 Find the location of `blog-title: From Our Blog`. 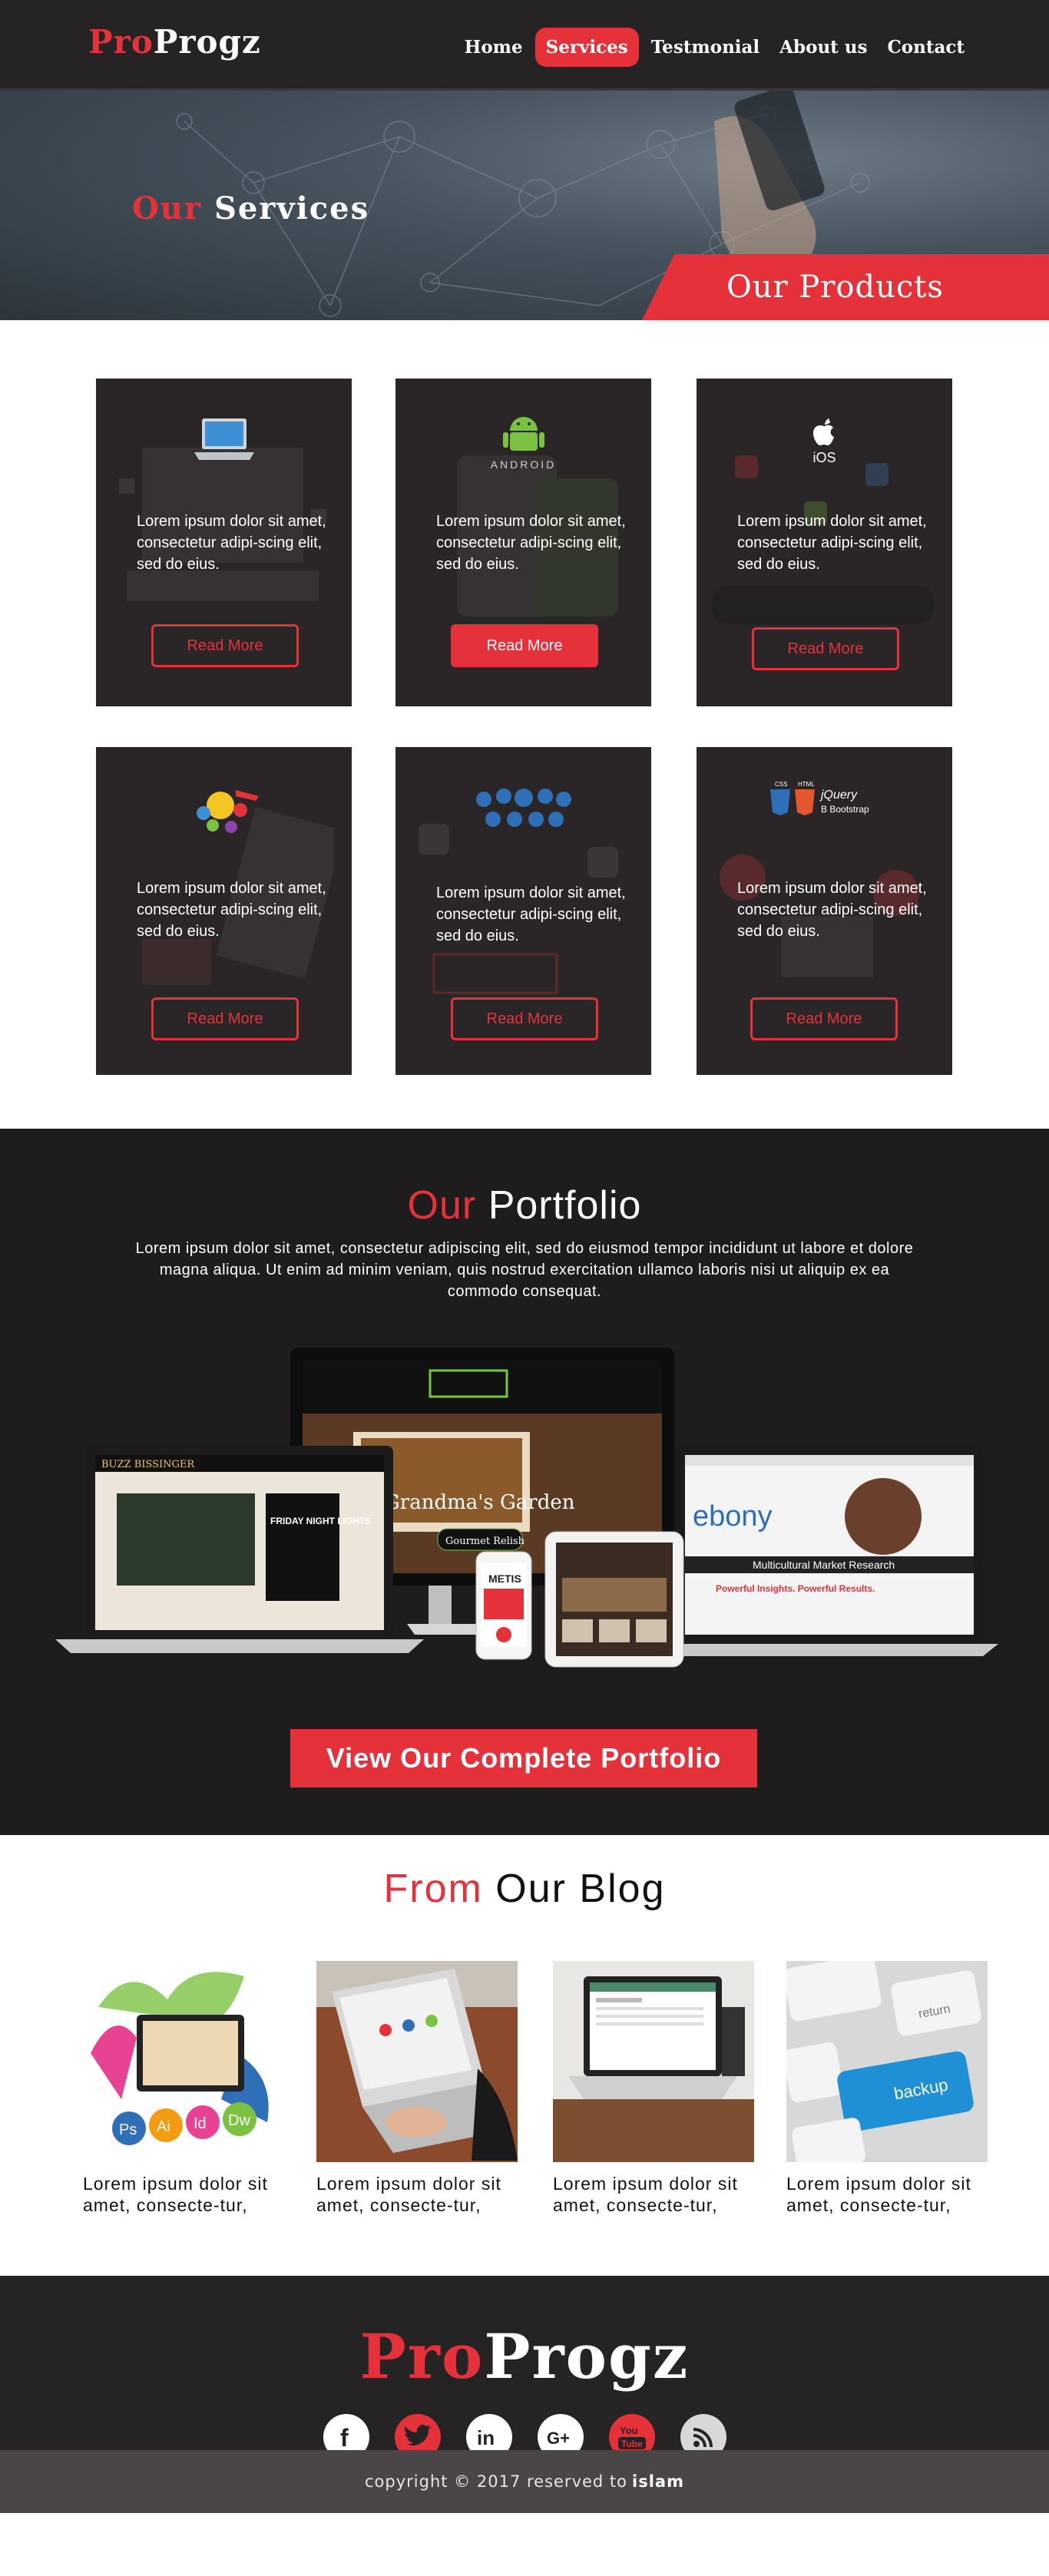

blog-title: From Our Blog is located at coordinates (524, 1889).